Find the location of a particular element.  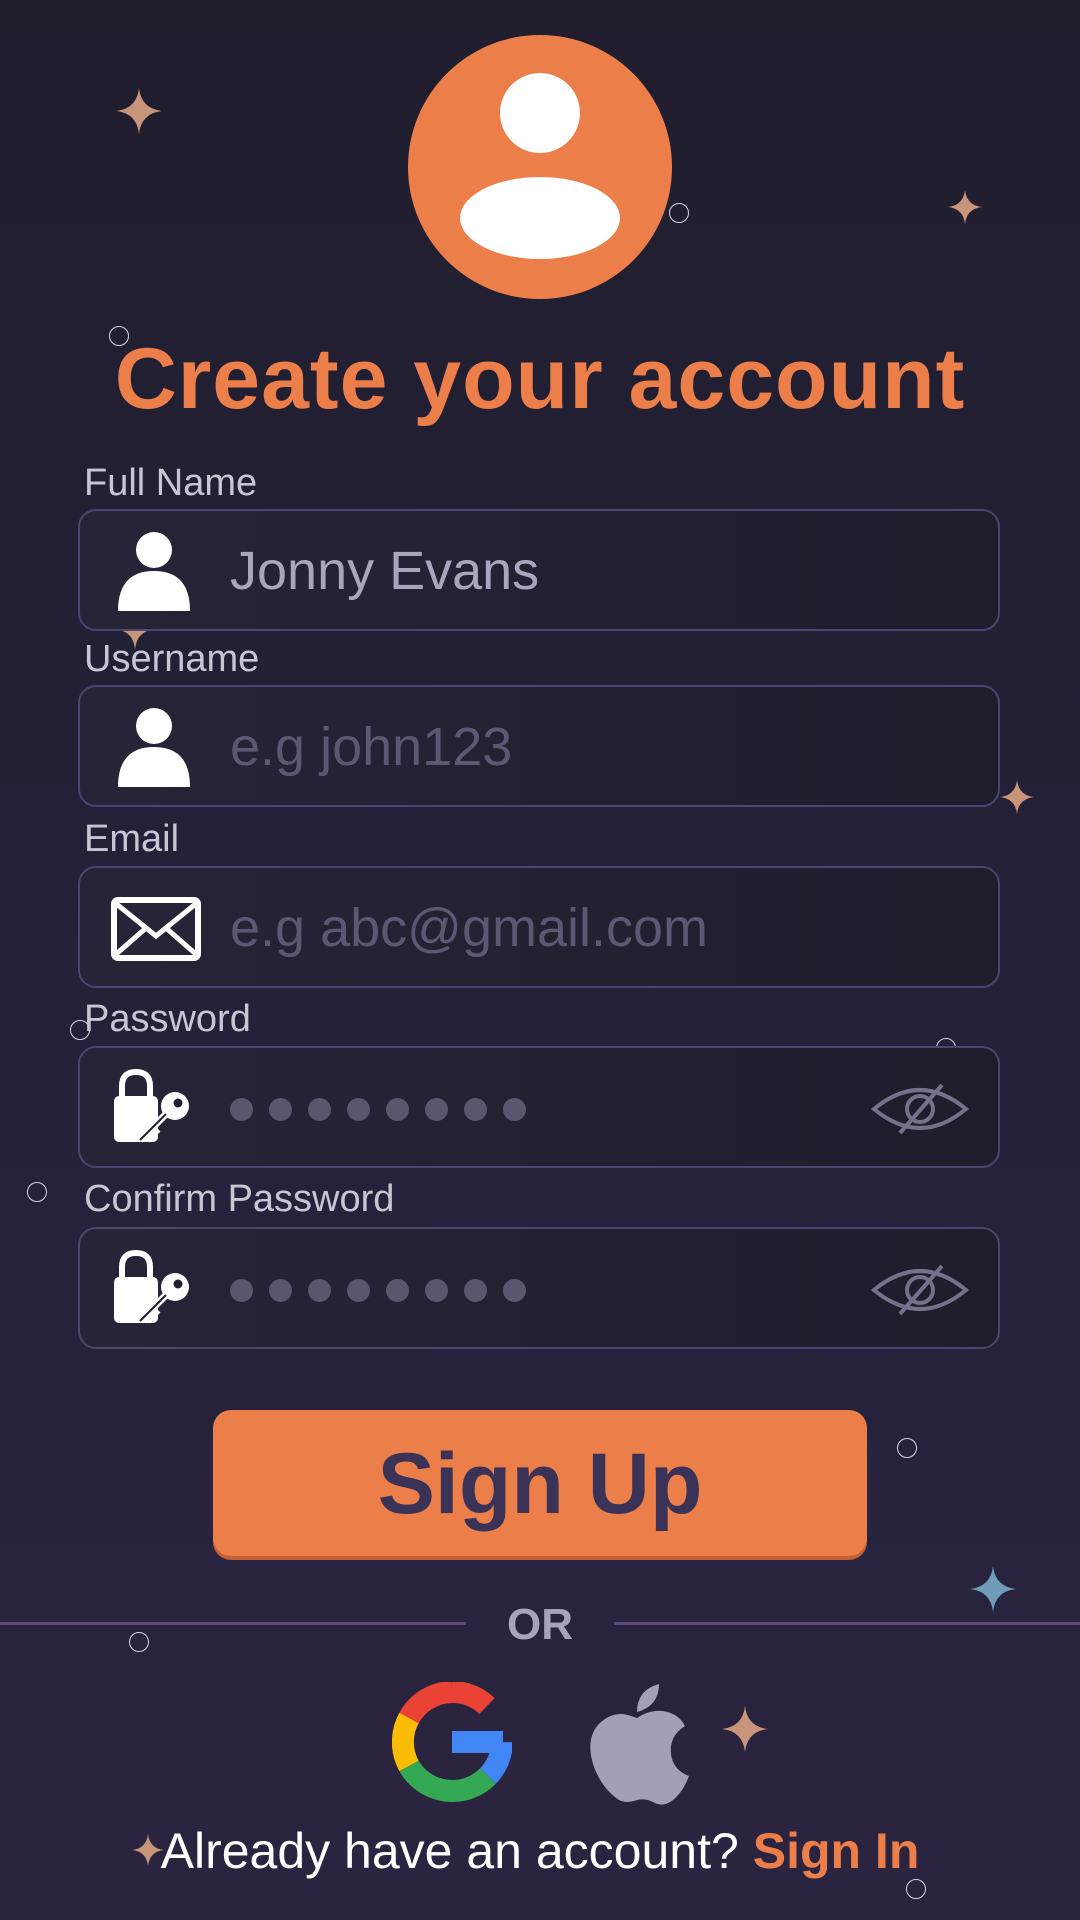

email-label: Email is located at coordinates (132, 839).